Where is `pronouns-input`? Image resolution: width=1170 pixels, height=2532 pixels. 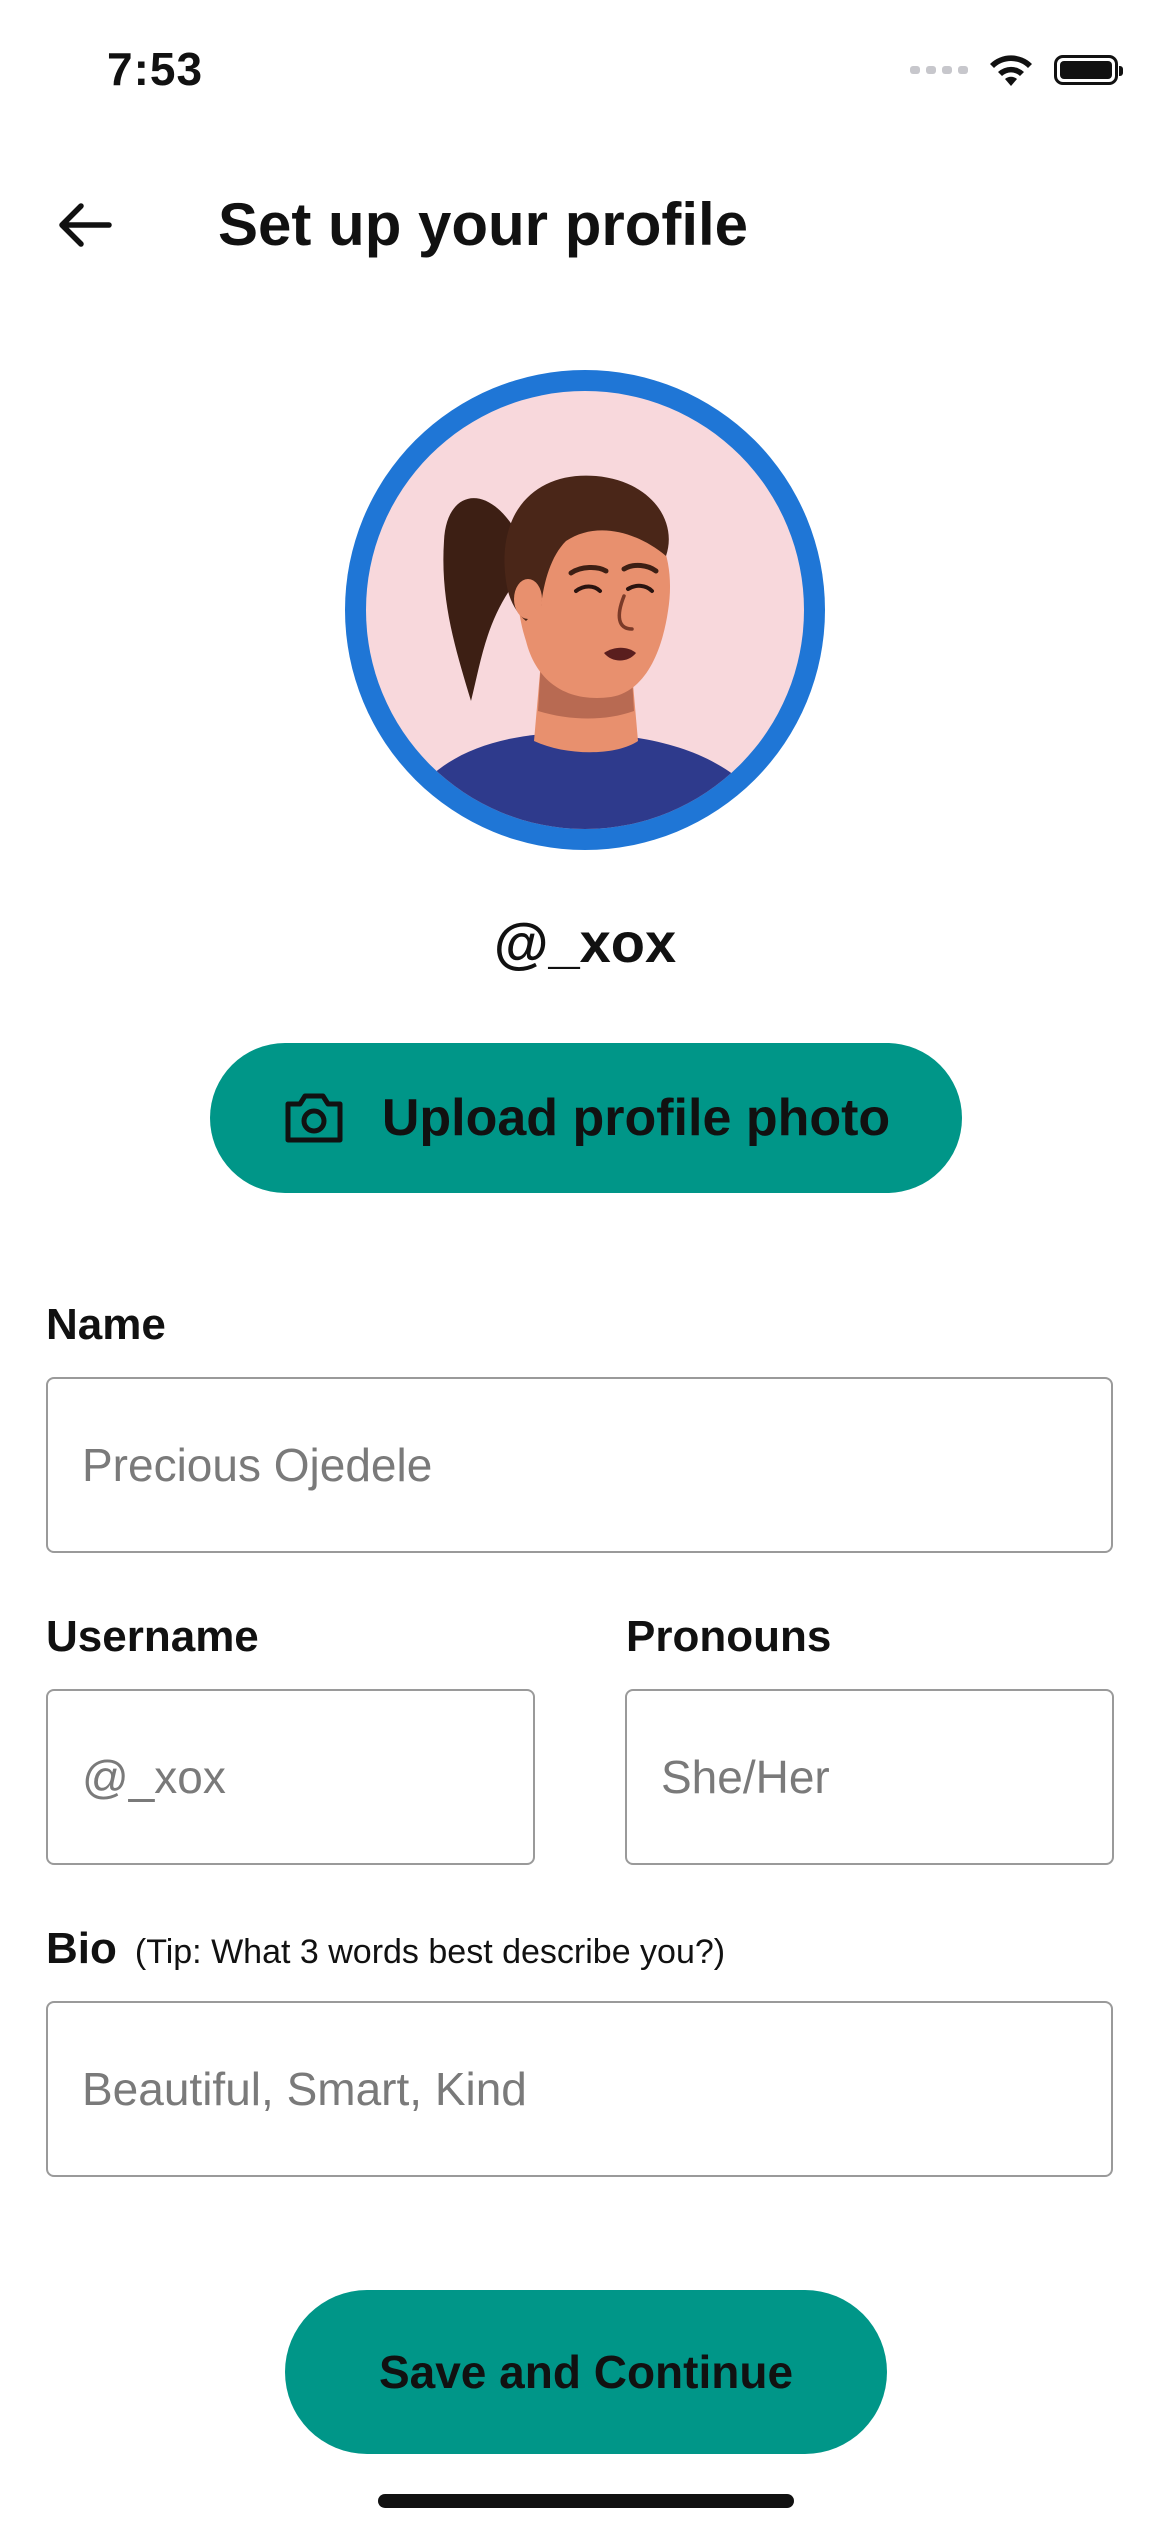
pronouns-input is located at coordinates (869, 1777).